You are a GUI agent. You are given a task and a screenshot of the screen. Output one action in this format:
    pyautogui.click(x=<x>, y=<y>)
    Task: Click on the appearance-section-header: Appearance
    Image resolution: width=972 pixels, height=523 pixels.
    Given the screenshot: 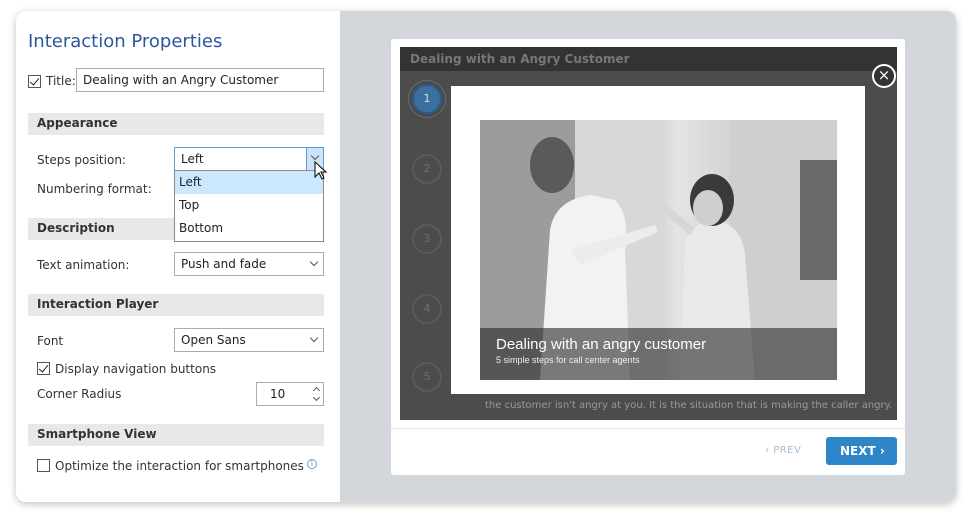 What is the action you would take?
    pyautogui.click(x=176, y=124)
    